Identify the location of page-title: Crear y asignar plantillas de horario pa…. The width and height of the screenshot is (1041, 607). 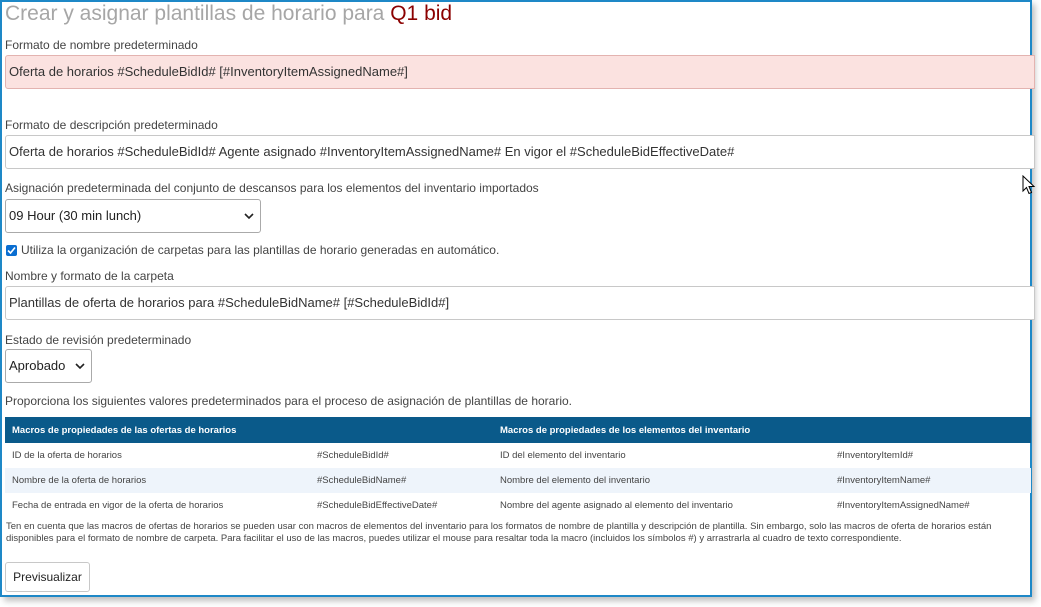
(228, 14).